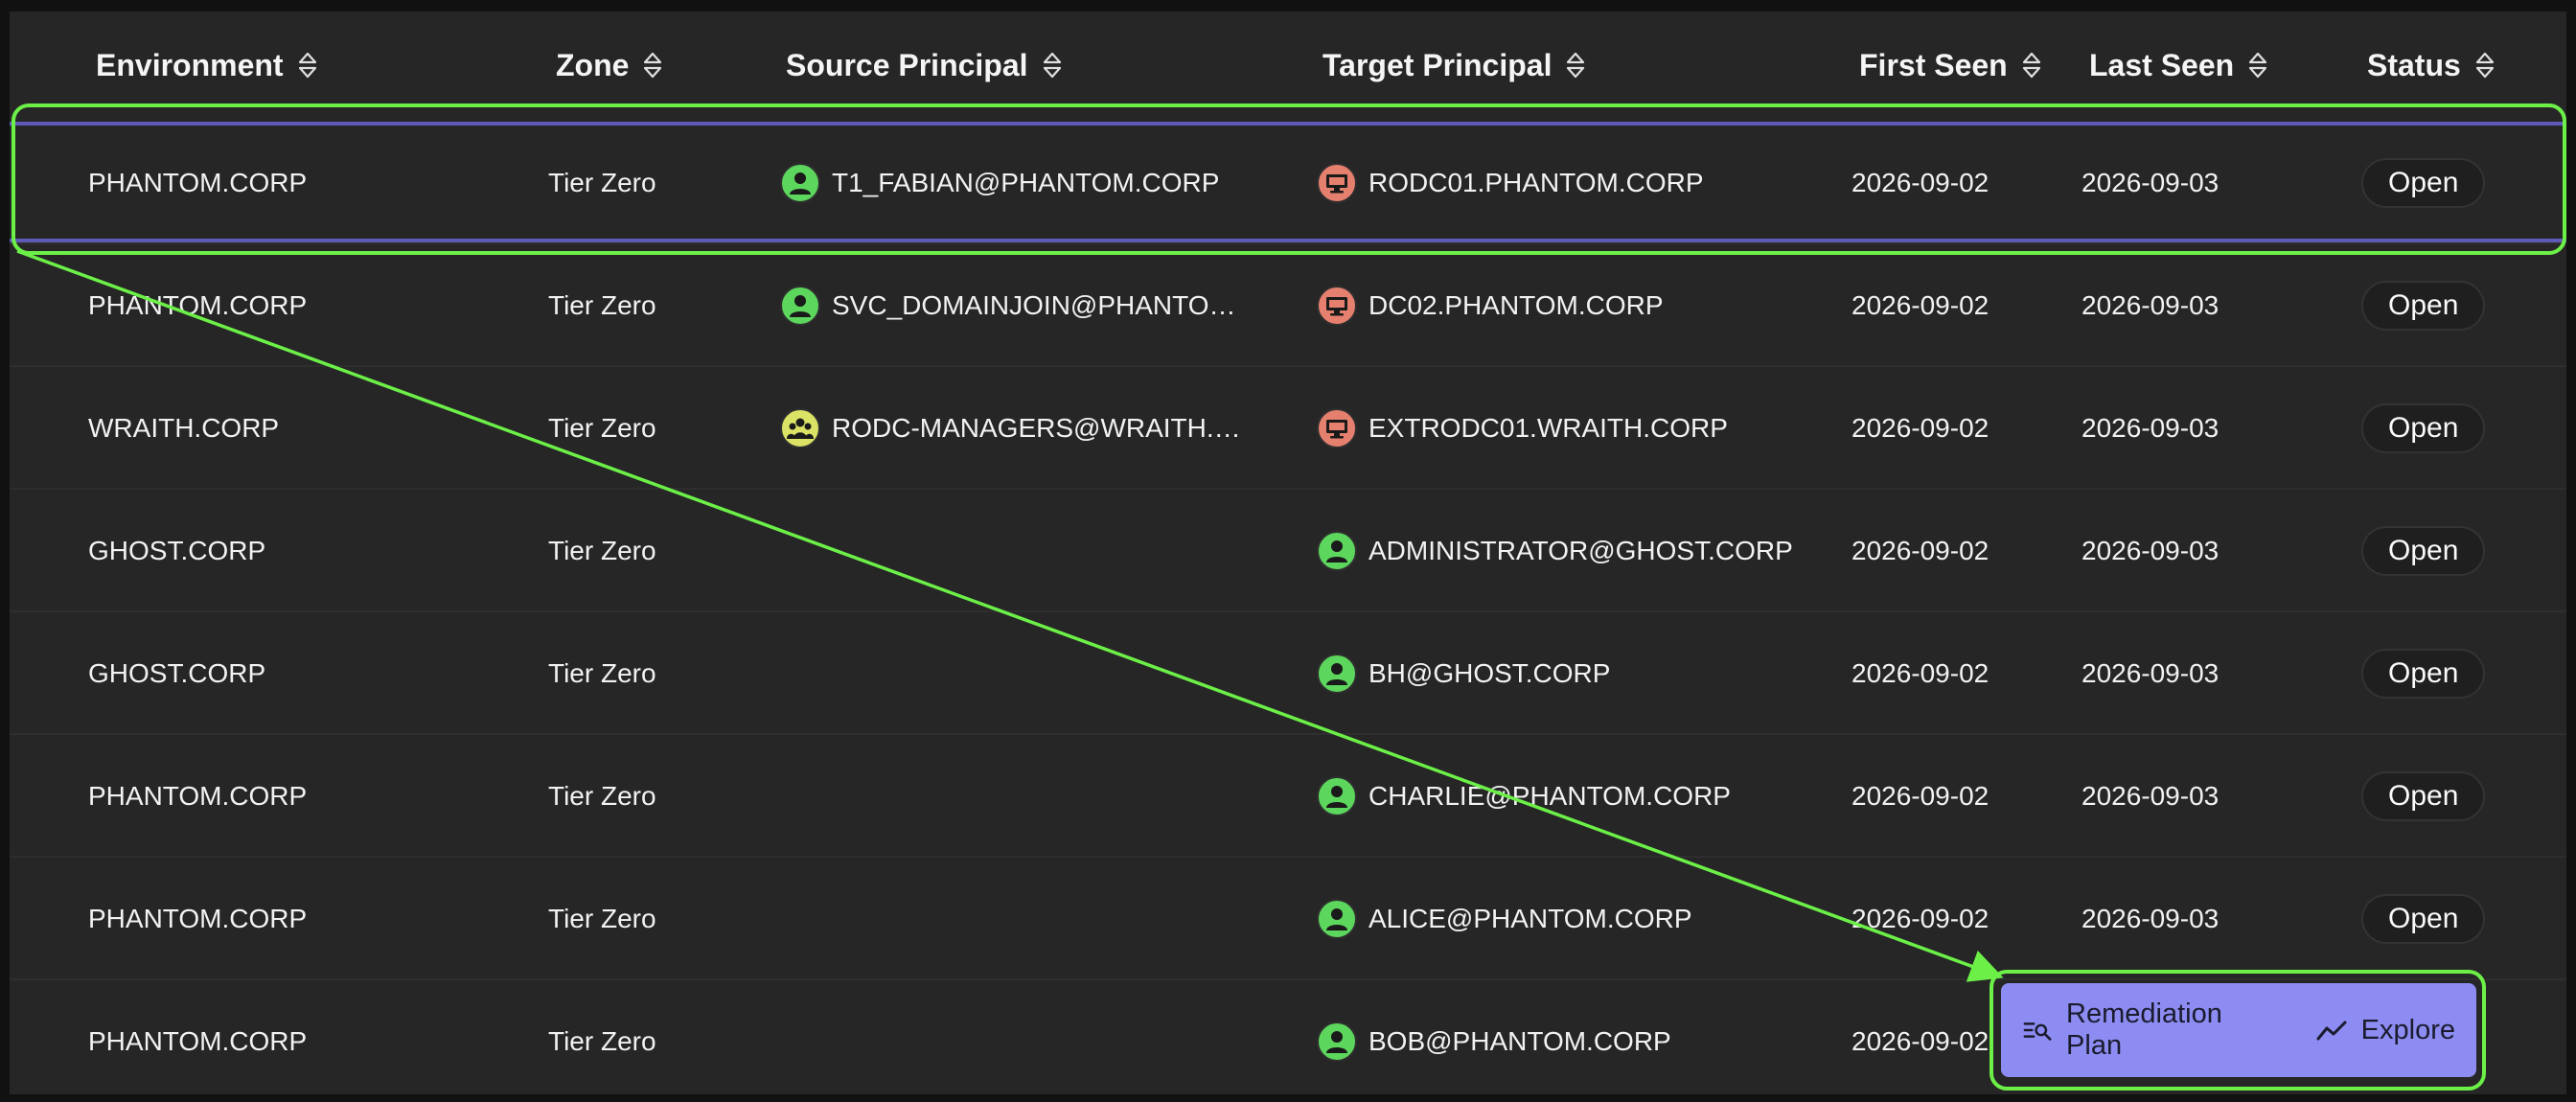  What do you see at coordinates (1454, 65) in the screenshot?
I see `column-header-target-principal: Target Principal` at bounding box center [1454, 65].